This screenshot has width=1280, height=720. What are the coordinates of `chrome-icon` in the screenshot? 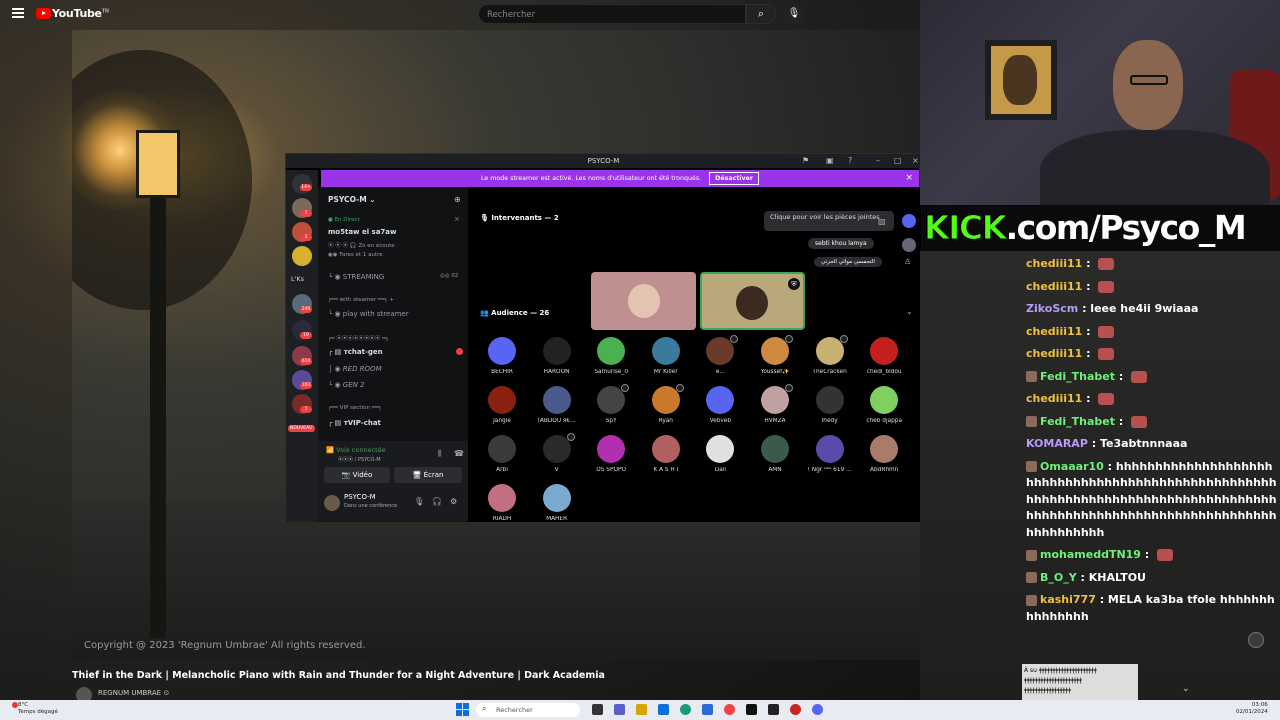 It's located at (729, 709).